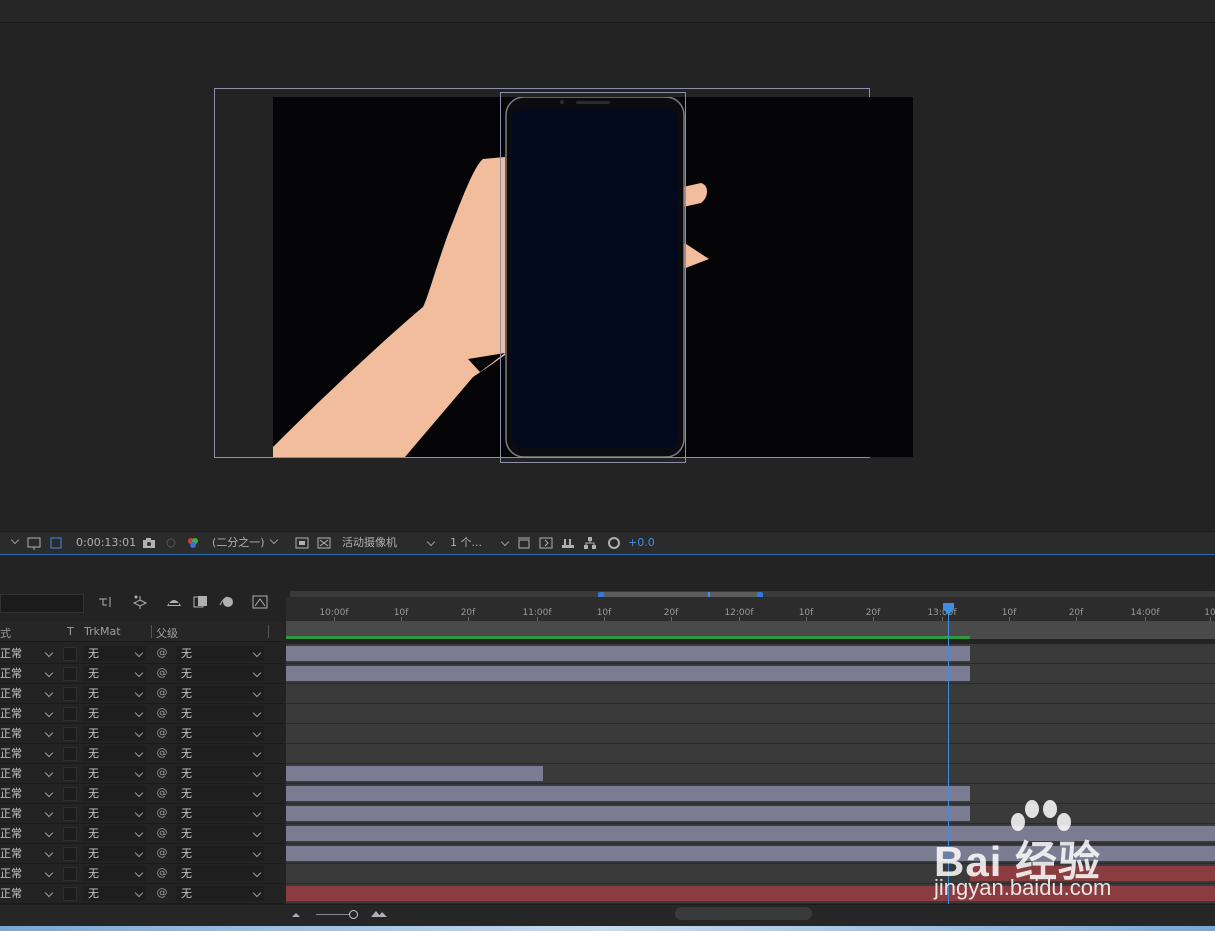  I want to click on column-mode-header: 式, so click(5, 633).